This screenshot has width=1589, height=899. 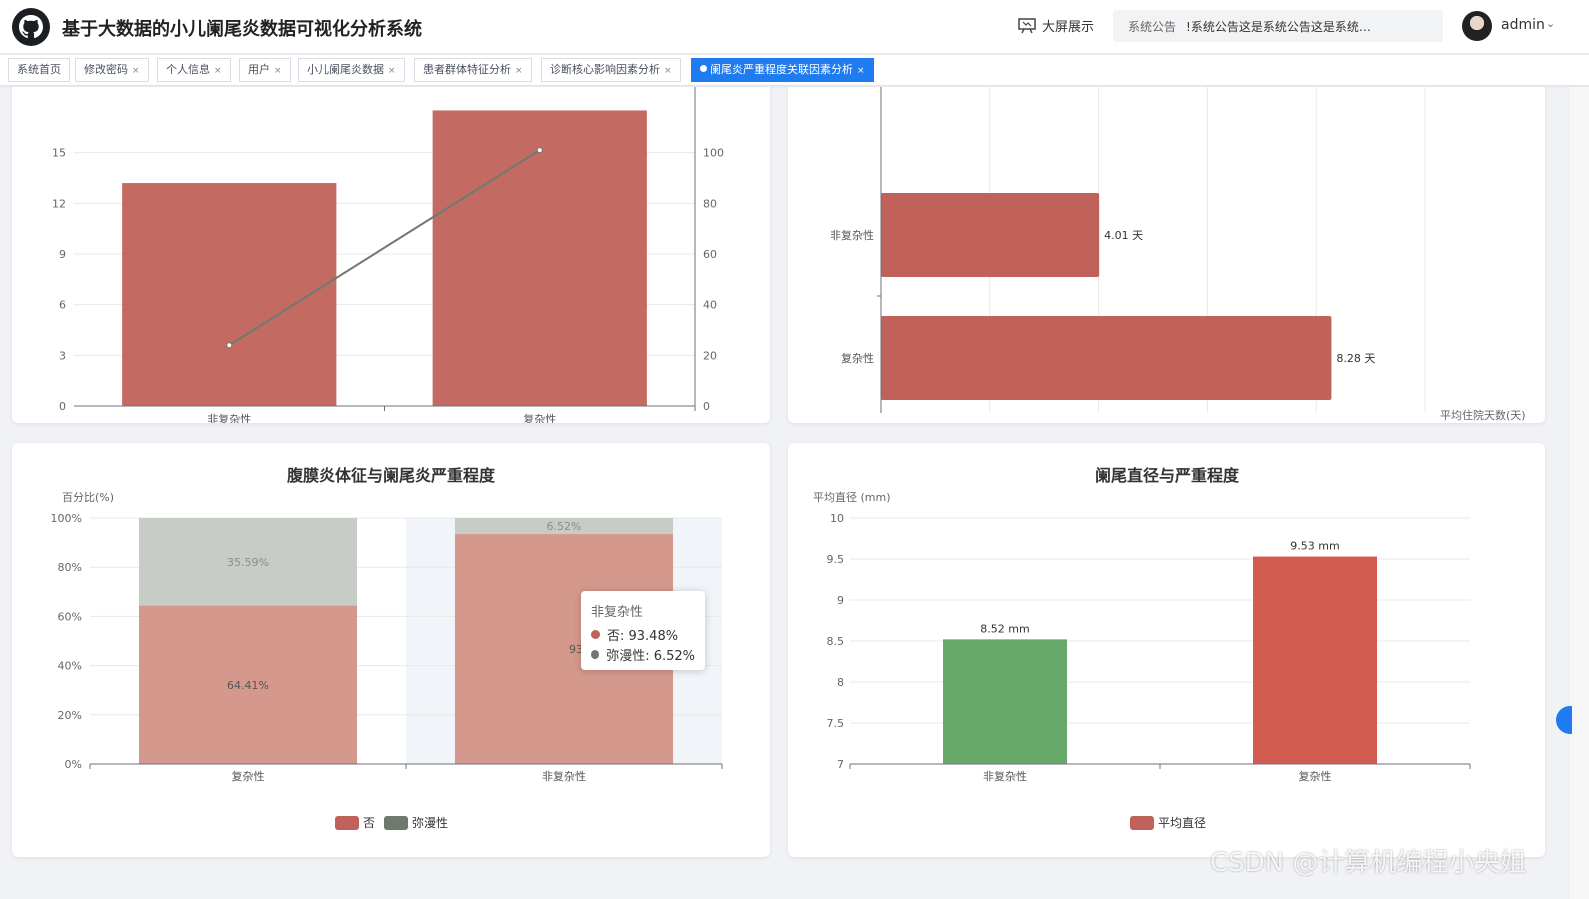 I want to click on tooltip-title: 非复杂性, so click(x=617, y=612).